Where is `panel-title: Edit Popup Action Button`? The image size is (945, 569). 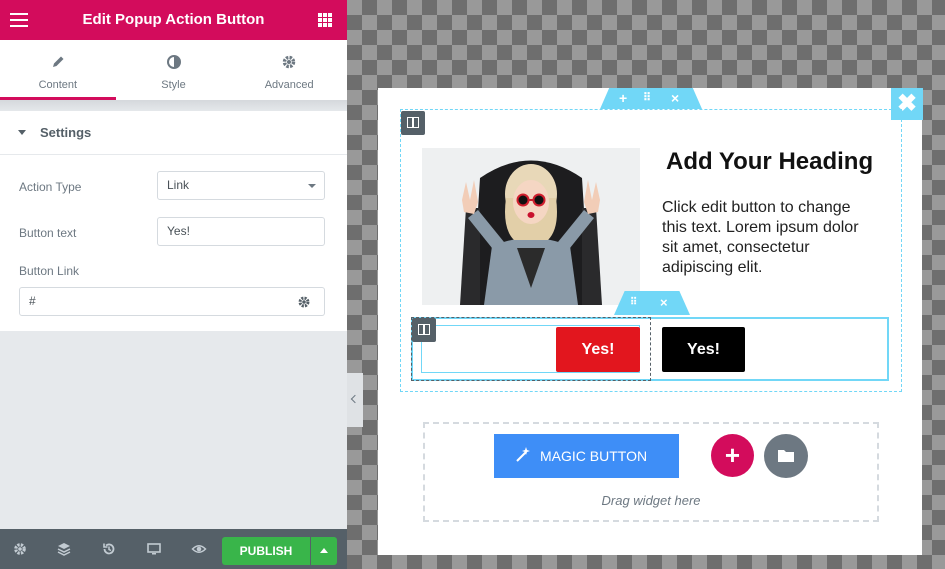
panel-title: Edit Popup Action Button is located at coordinates (173, 19).